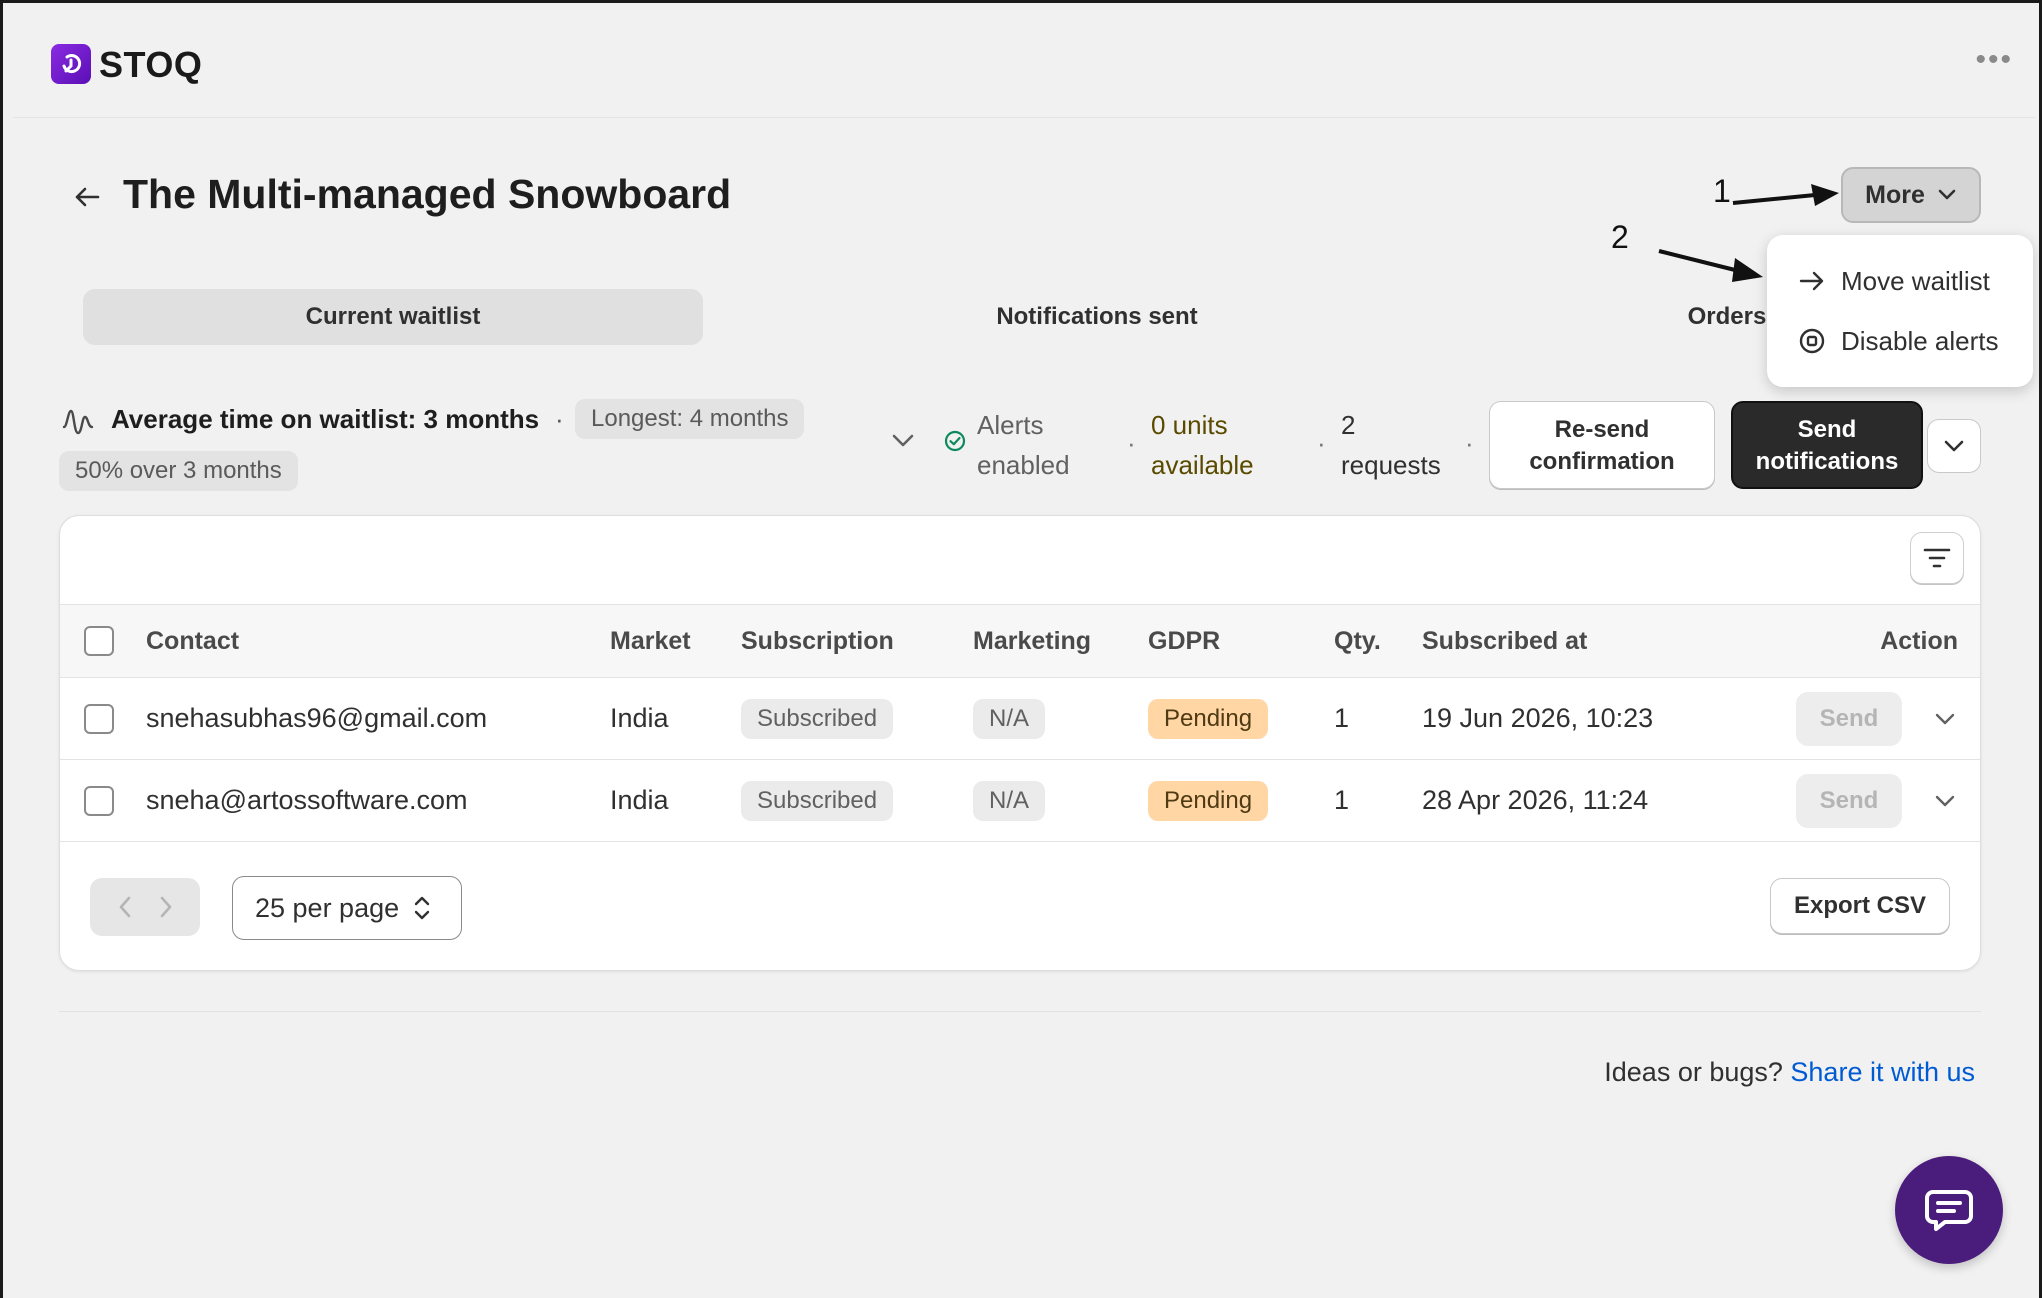 This screenshot has height=1298, width=2042. I want to click on select-caret-icon, so click(422, 908).